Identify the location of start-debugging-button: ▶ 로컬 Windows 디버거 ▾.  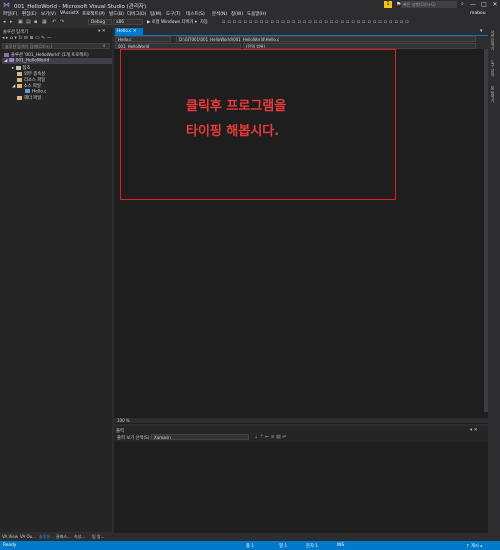
(172, 22).